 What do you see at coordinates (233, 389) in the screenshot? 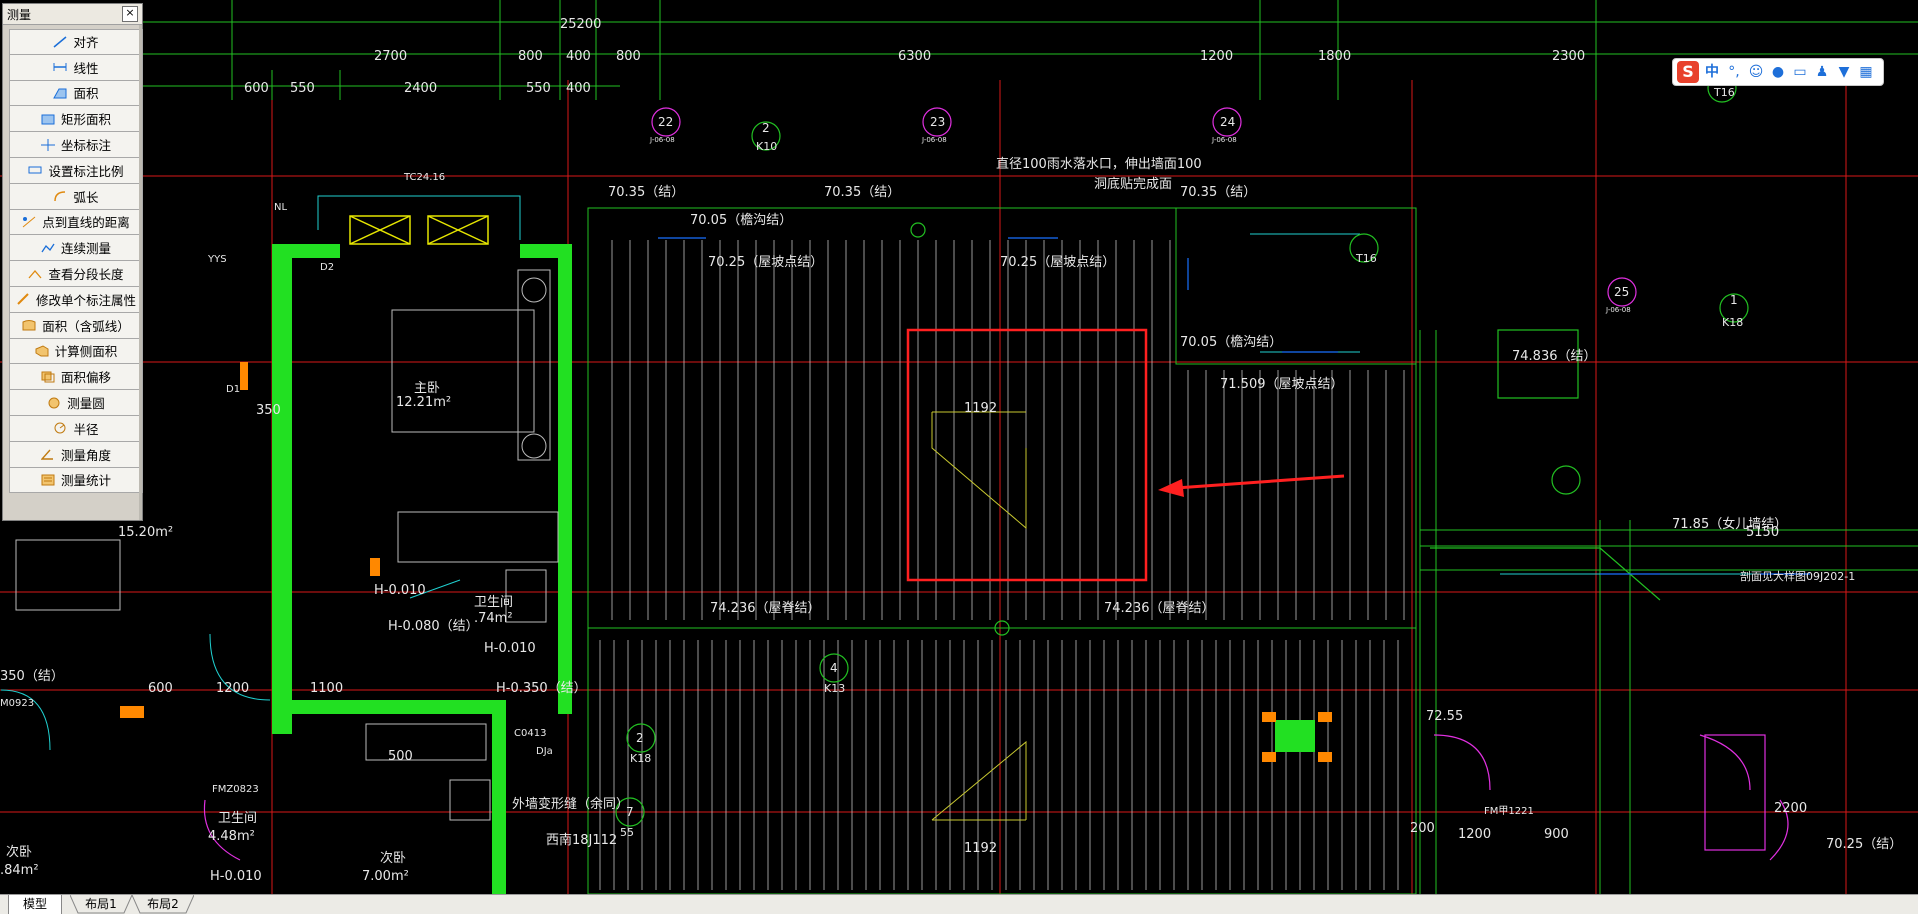
I see `svg-text: D1` at bounding box center [233, 389].